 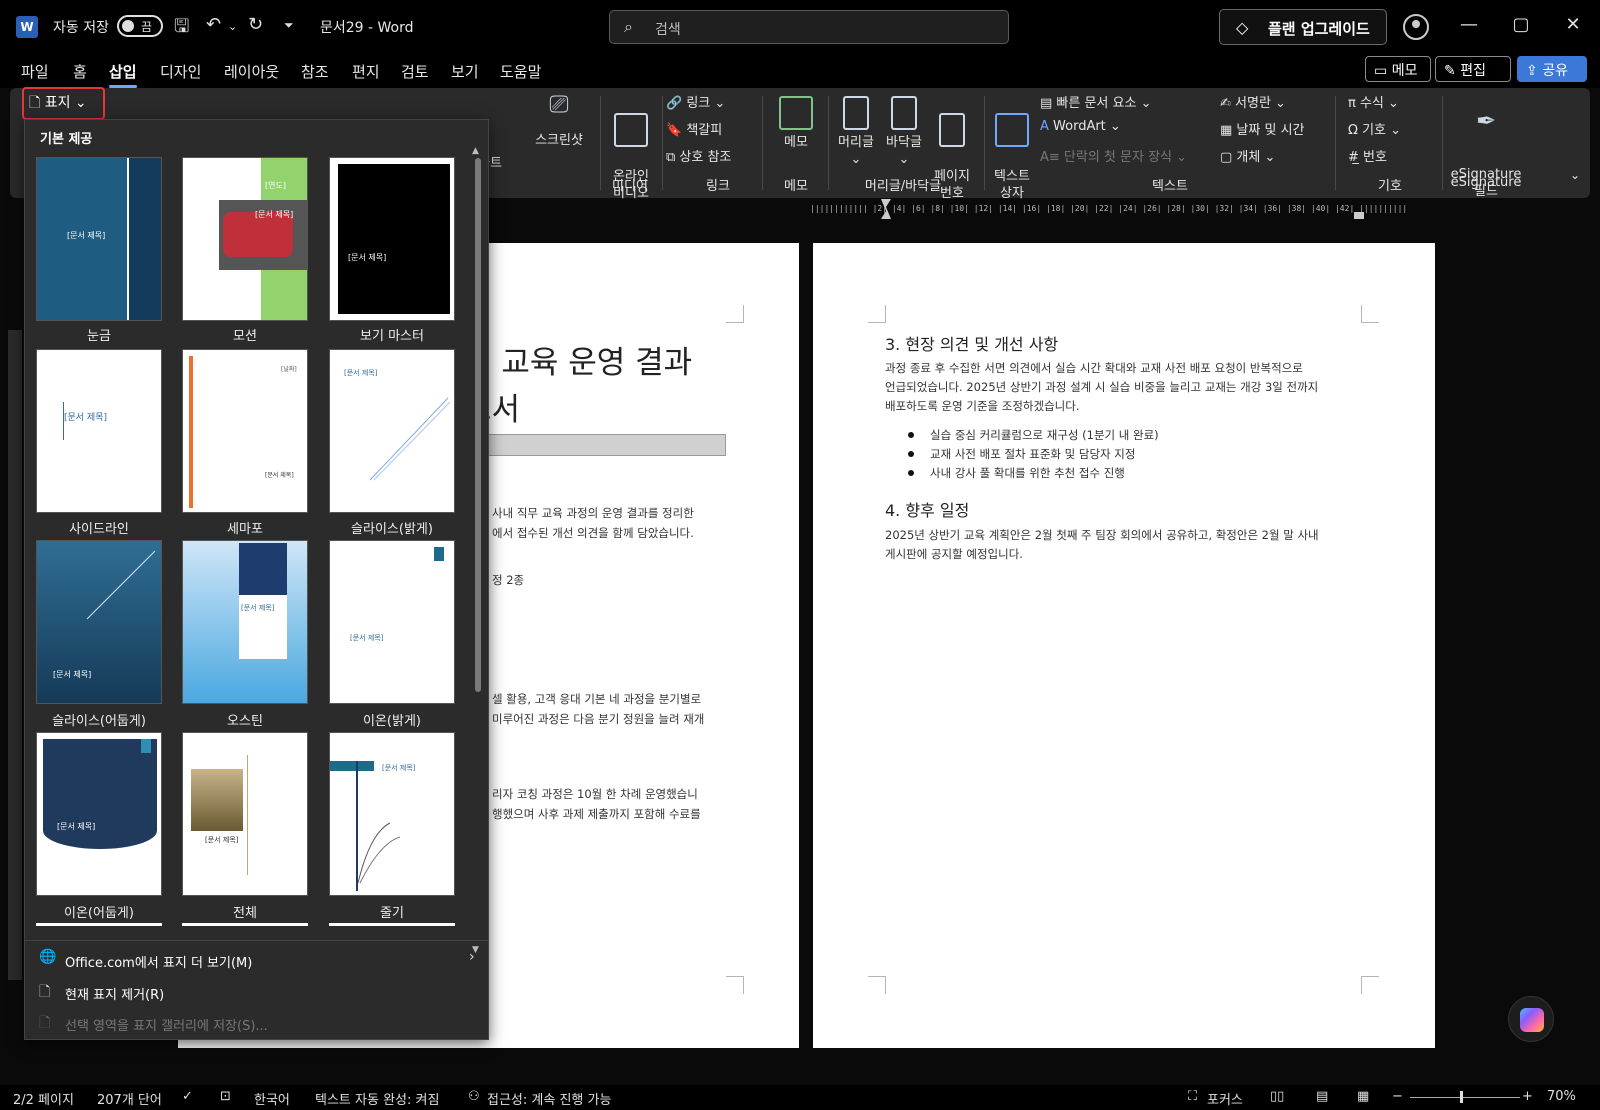 What do you see at coordinates (1573, 24) in the screenshot?
I see `close-icon: ✕` at bounding box center [1573, 24].